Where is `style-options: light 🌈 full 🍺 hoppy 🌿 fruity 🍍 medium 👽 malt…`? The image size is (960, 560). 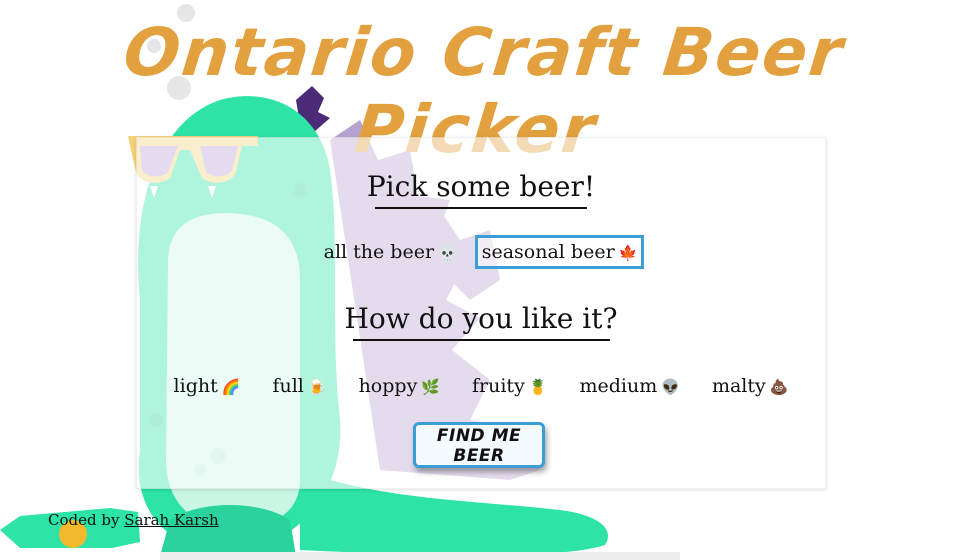
style-options: light 🌈 full 🍺 hoppy 🌿 fruity 🍍 medium 👽 malt… is located at coordinates (481, 386).